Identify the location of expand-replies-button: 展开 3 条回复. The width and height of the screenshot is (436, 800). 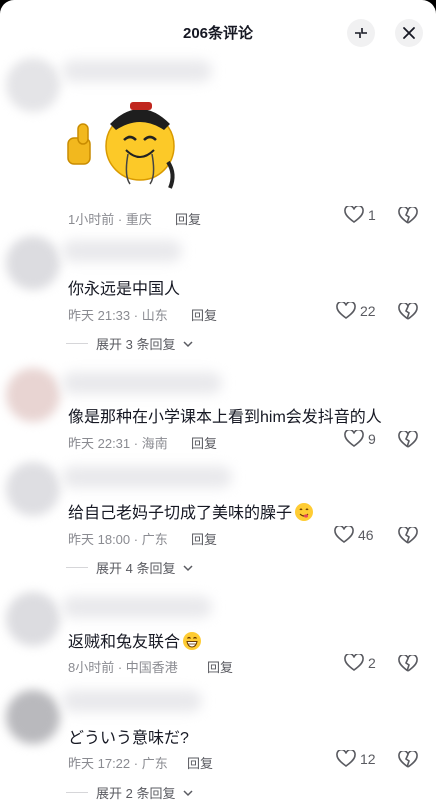
(129, 343).